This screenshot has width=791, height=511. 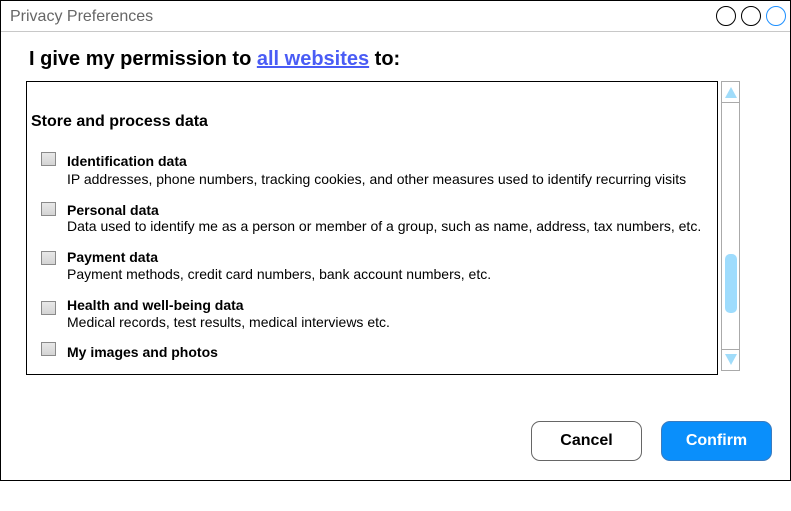 I want to click on item-title: Payment data, so click(x=113, y=257).